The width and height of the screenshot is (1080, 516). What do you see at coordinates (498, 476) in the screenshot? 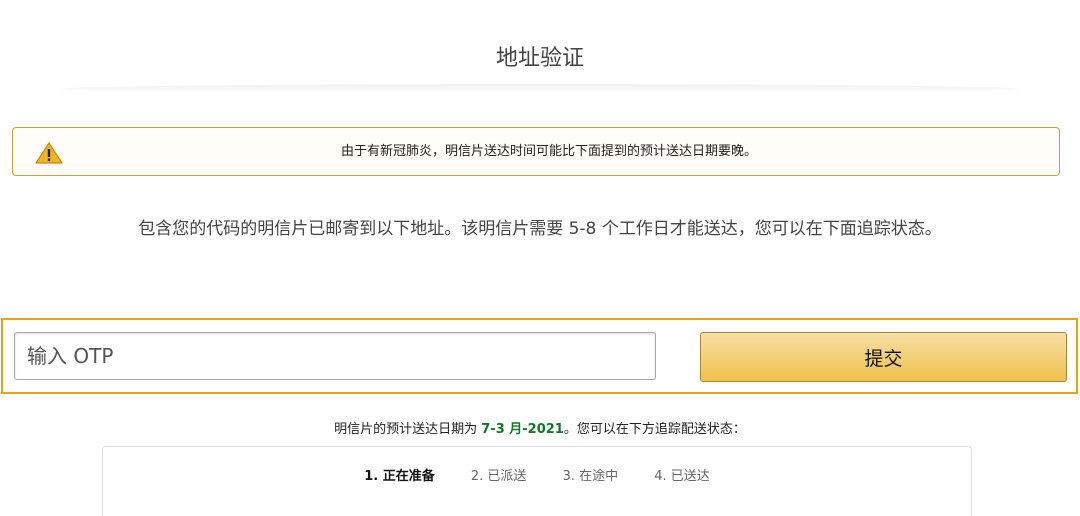
I see `step-dispatched: 2. 已派送` at bounding box center [498, 476].